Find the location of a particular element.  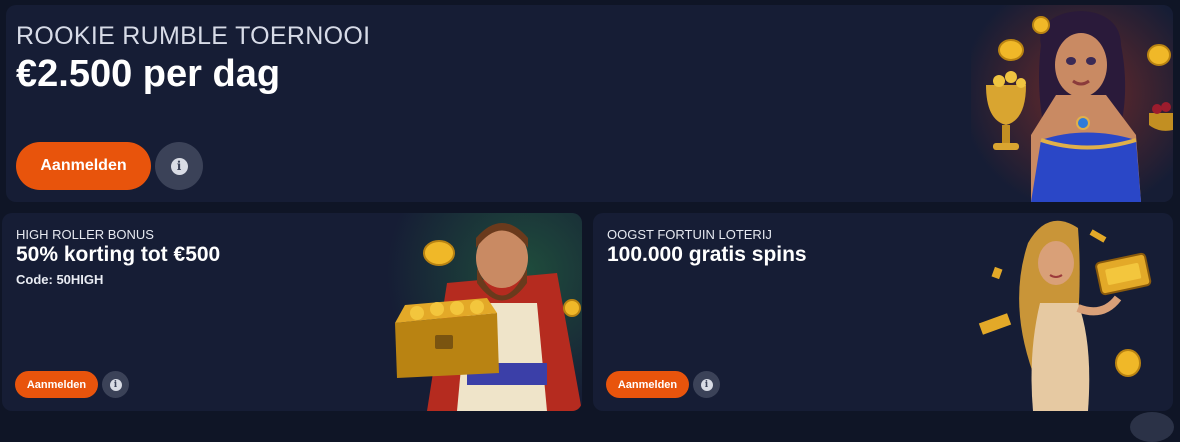

promo-title: 50% korting tot €500 is located at coordinates (118, 254).